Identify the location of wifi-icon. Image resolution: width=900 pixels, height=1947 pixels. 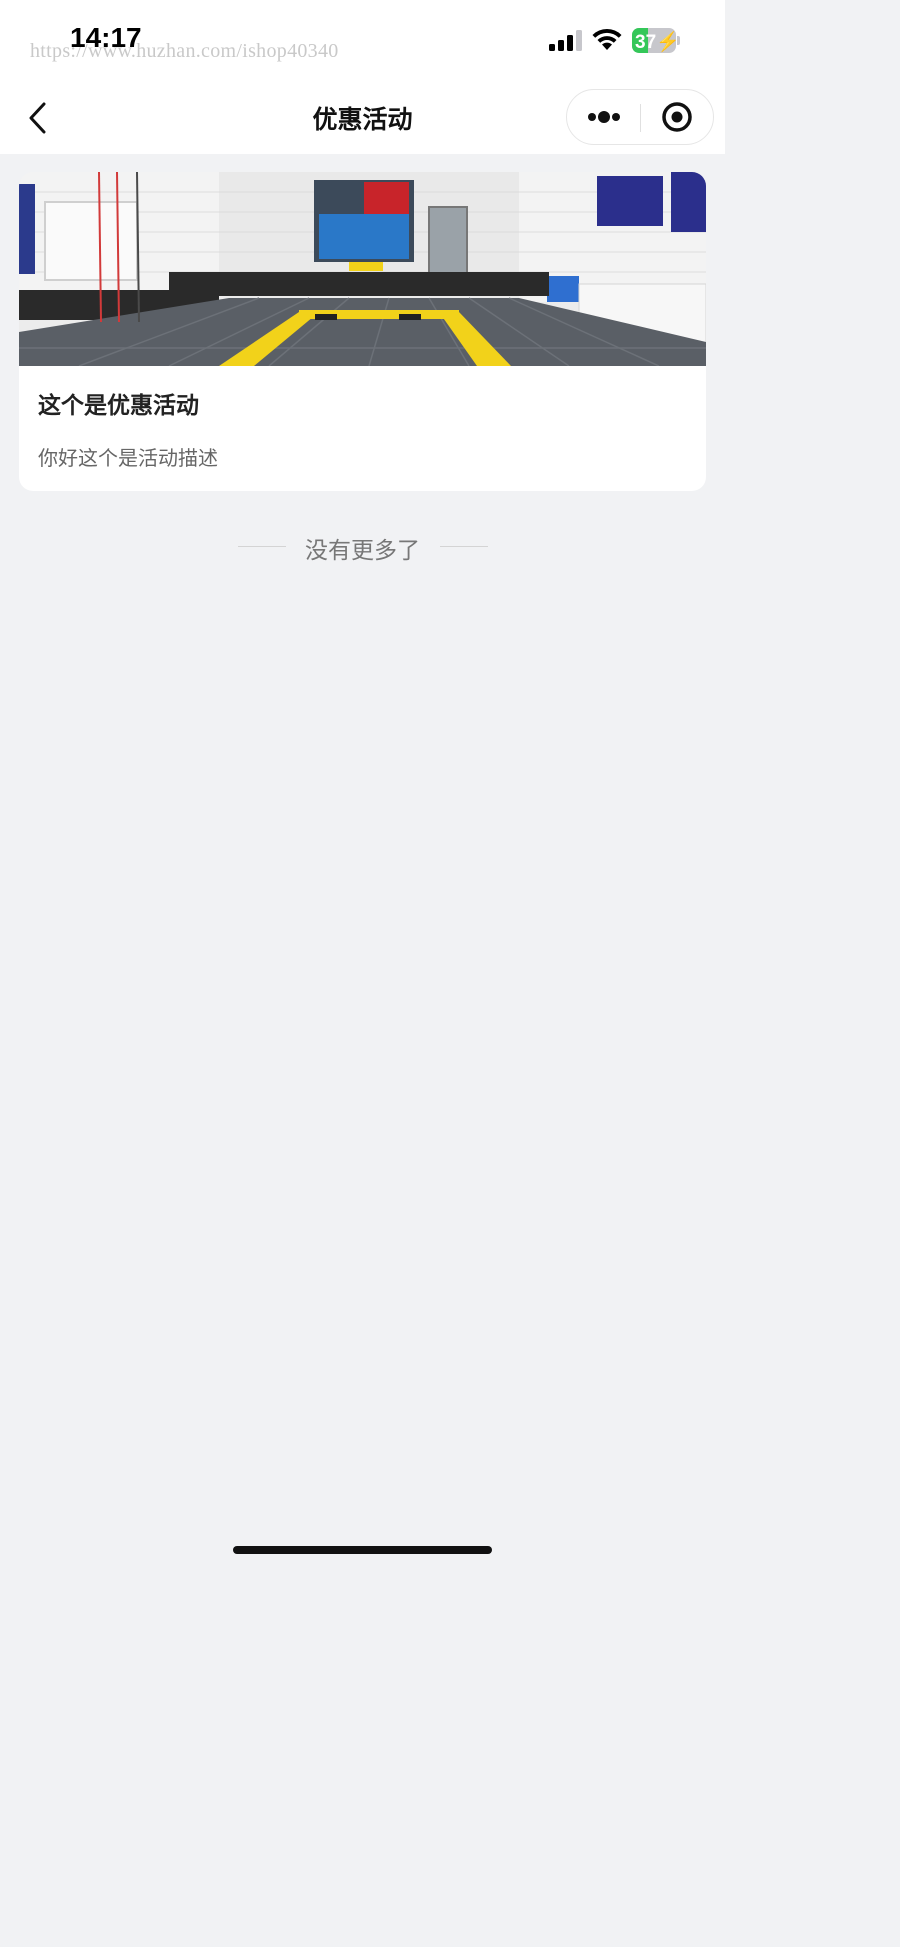
(607, 39).